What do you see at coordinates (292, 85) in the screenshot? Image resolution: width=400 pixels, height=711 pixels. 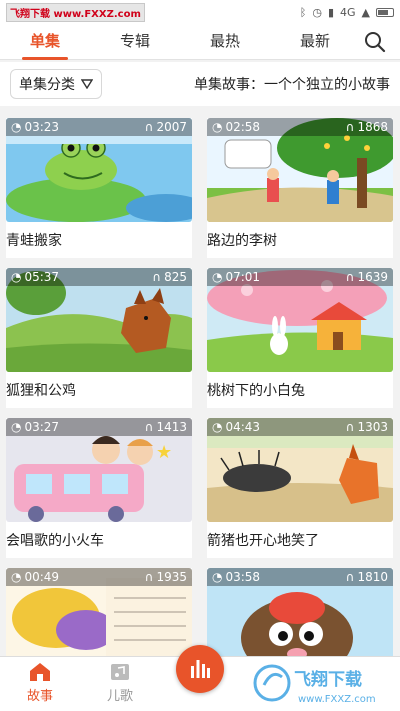 I see `filter-description: 单集故事：一个个独立的小故事` at bounding box center [292, 85].